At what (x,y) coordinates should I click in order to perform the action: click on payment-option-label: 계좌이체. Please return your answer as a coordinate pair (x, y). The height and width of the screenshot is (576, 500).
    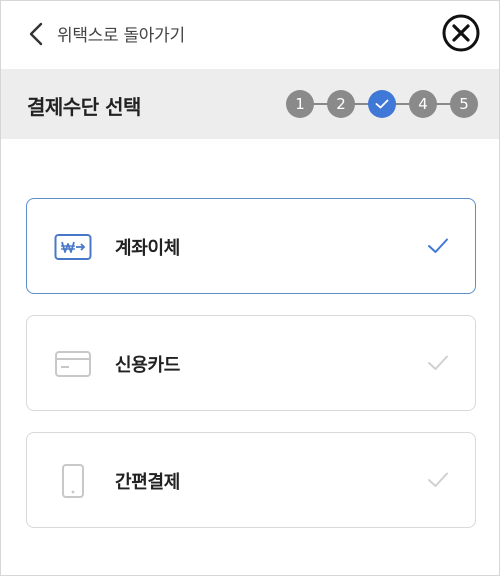
    Looking at the image, I should click on (148, 248).